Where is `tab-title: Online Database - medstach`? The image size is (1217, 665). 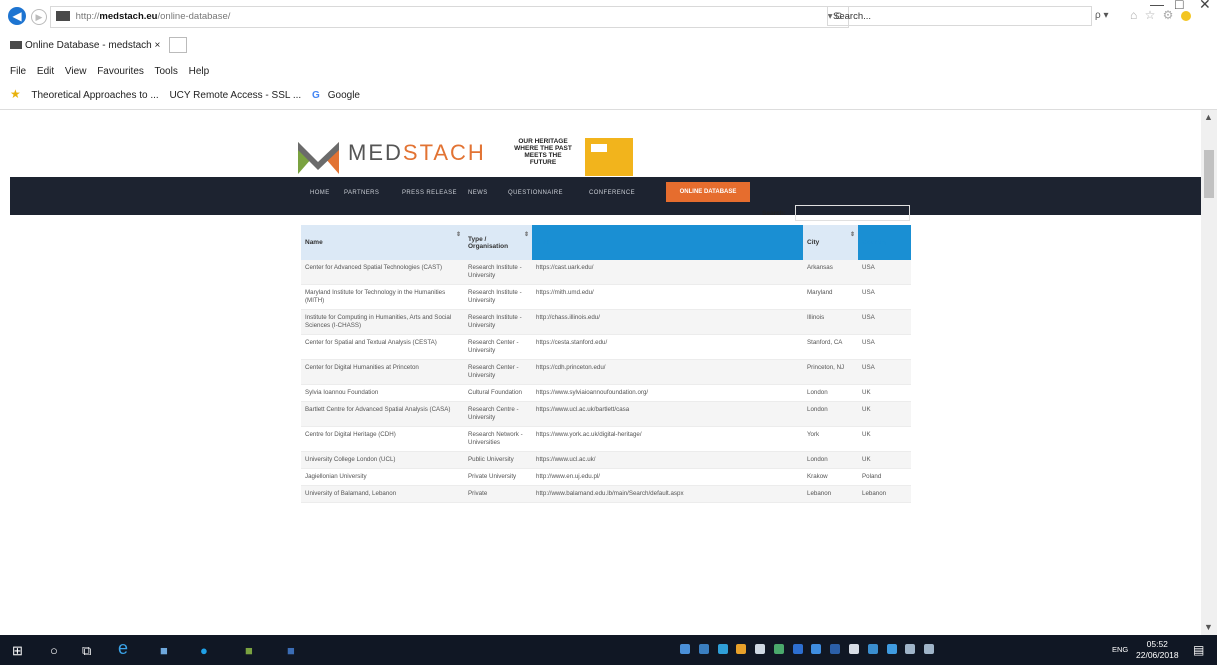 tab-title: Online Database - medstach is located at coordinates (88, 45).